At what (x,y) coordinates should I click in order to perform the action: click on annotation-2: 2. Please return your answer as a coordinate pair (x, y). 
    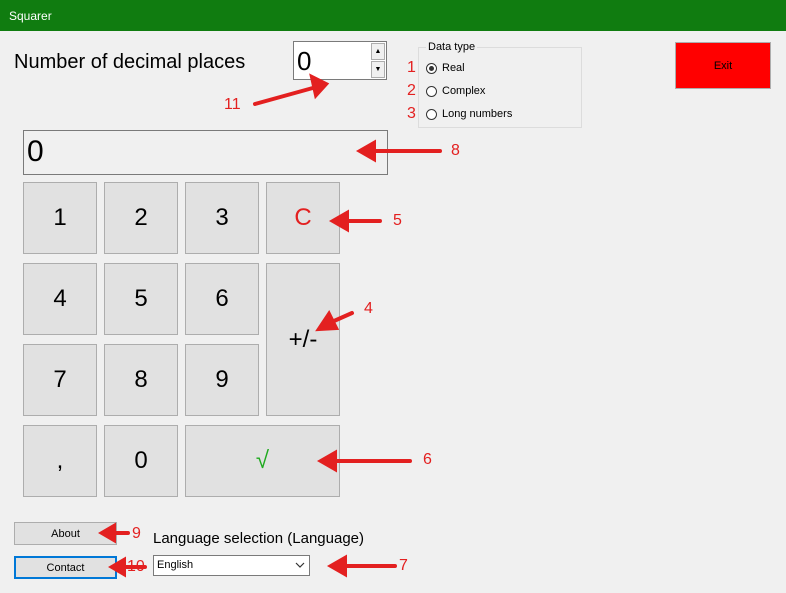
    Looking at the image, I should click on (411, 90).